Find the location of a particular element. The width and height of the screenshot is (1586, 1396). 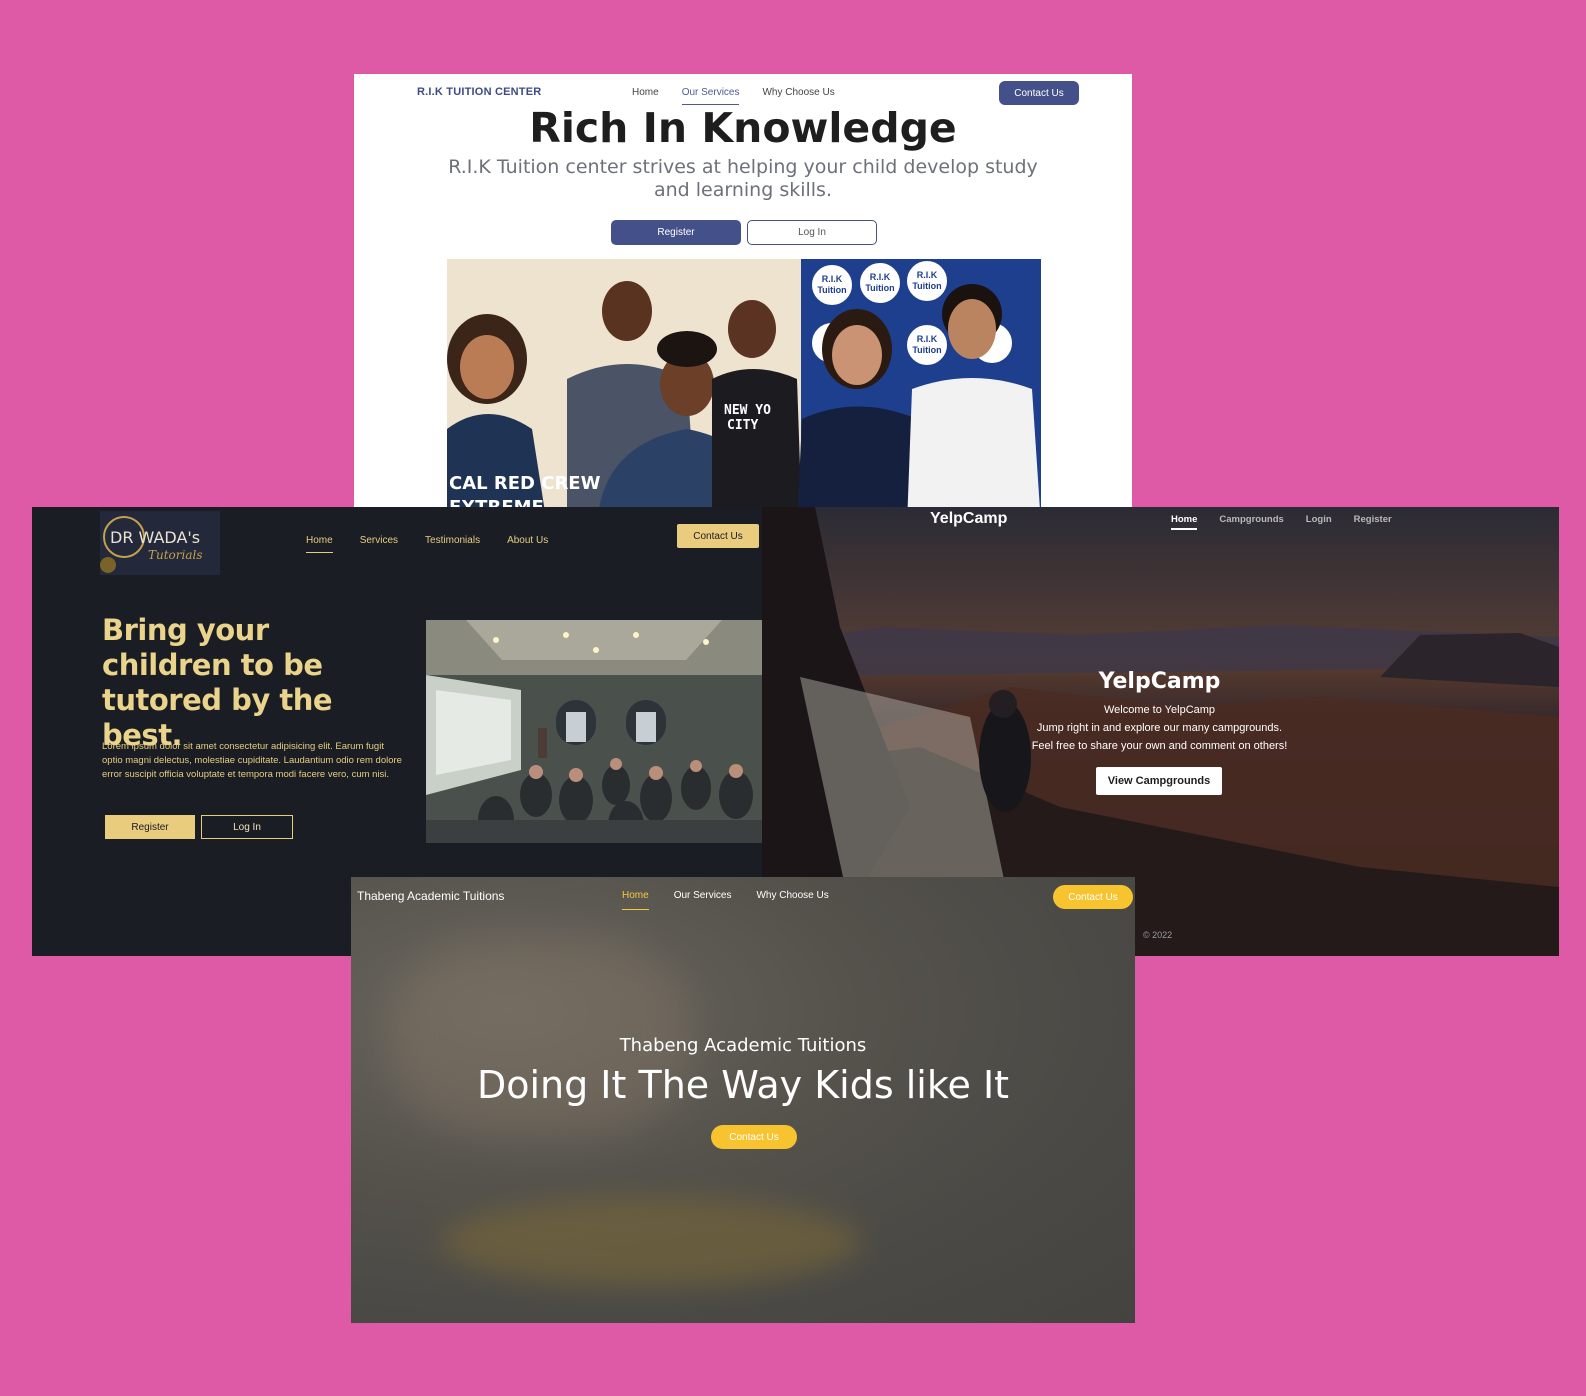

thab-brand: Thabeng Academic Tuitions is located at coordinates (430, 896).